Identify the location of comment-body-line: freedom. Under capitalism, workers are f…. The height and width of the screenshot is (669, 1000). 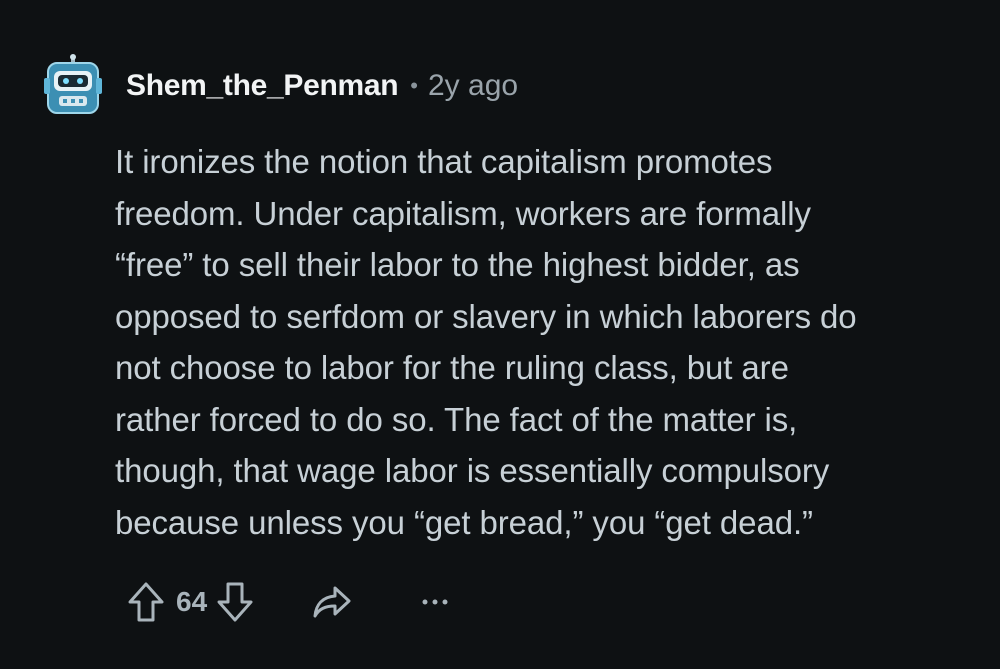
(463, 213).